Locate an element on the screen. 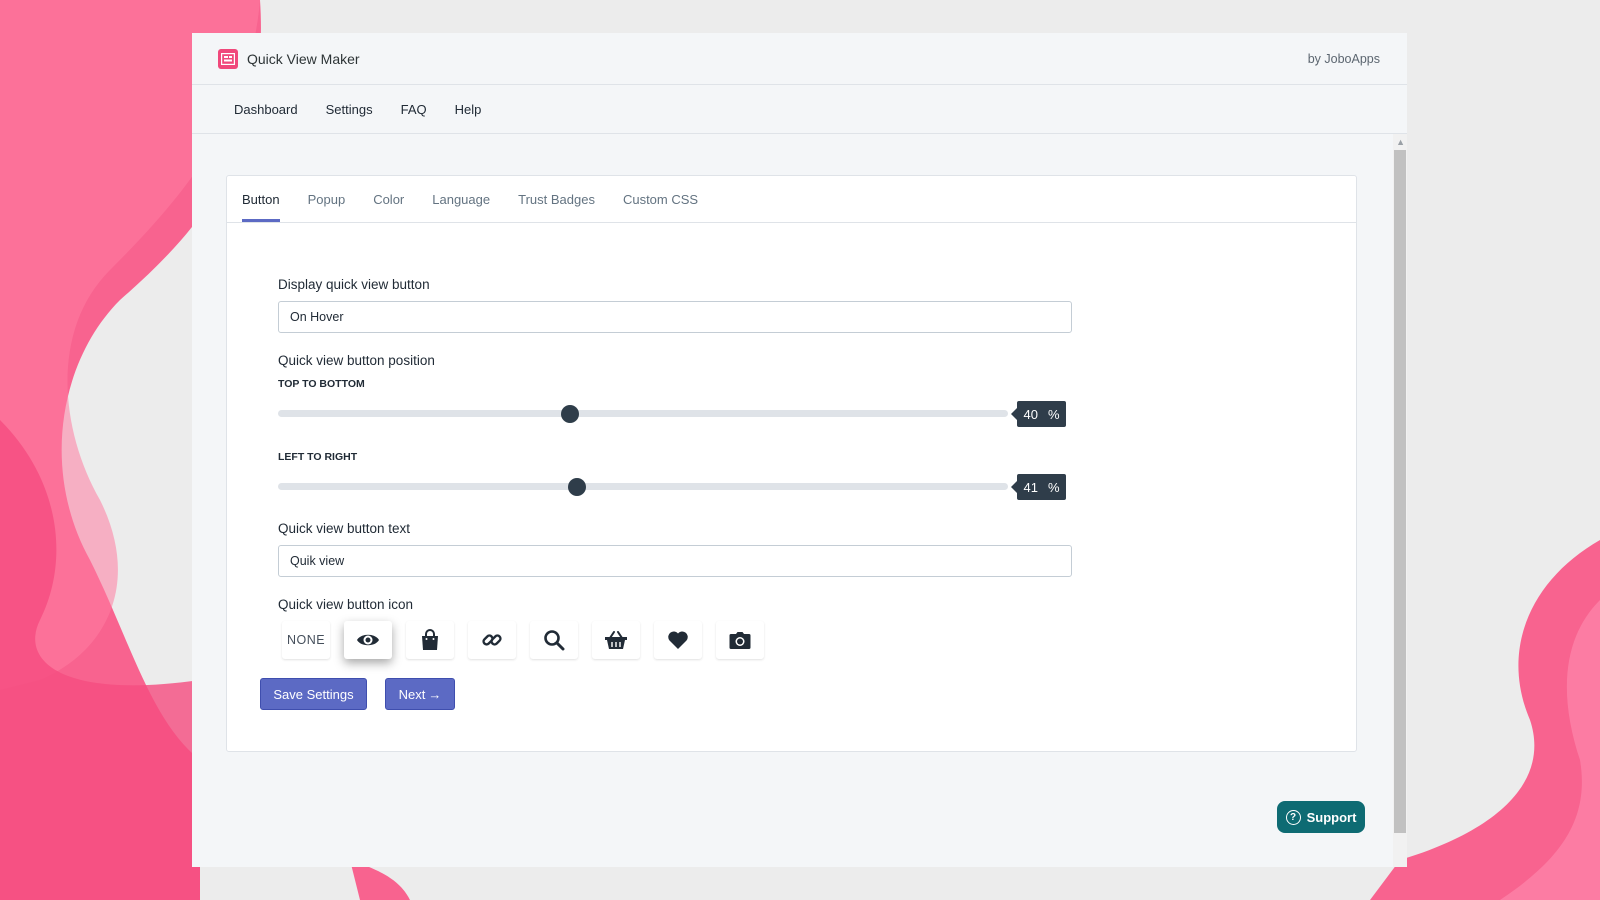  main-menu: Dashboard Settings FAQ Help is located at coordinates (799, 109).